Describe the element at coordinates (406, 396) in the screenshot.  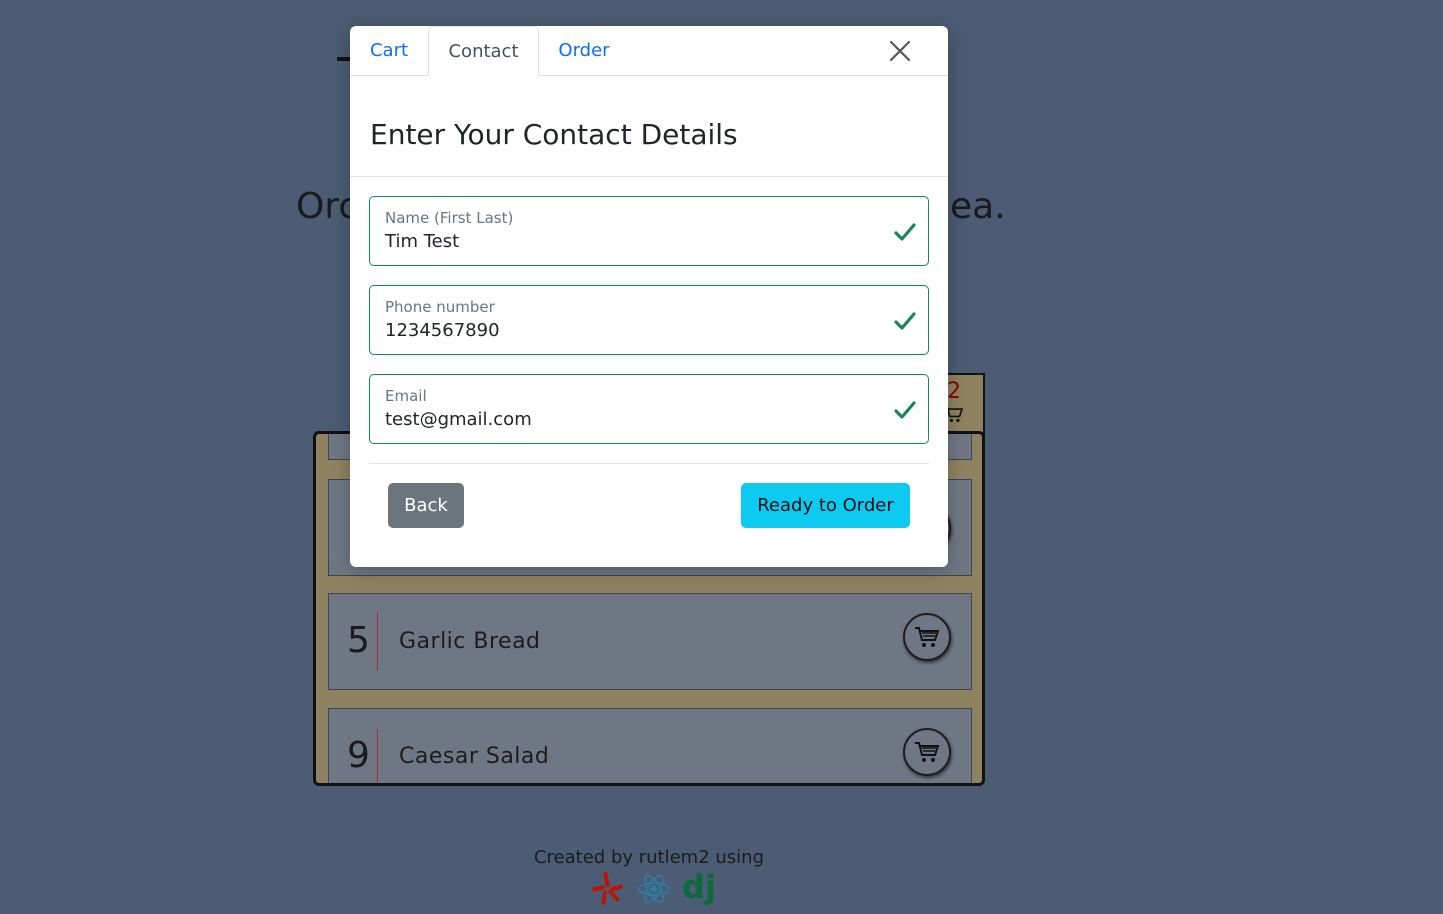
I see `email-field-label: Email` at that location.